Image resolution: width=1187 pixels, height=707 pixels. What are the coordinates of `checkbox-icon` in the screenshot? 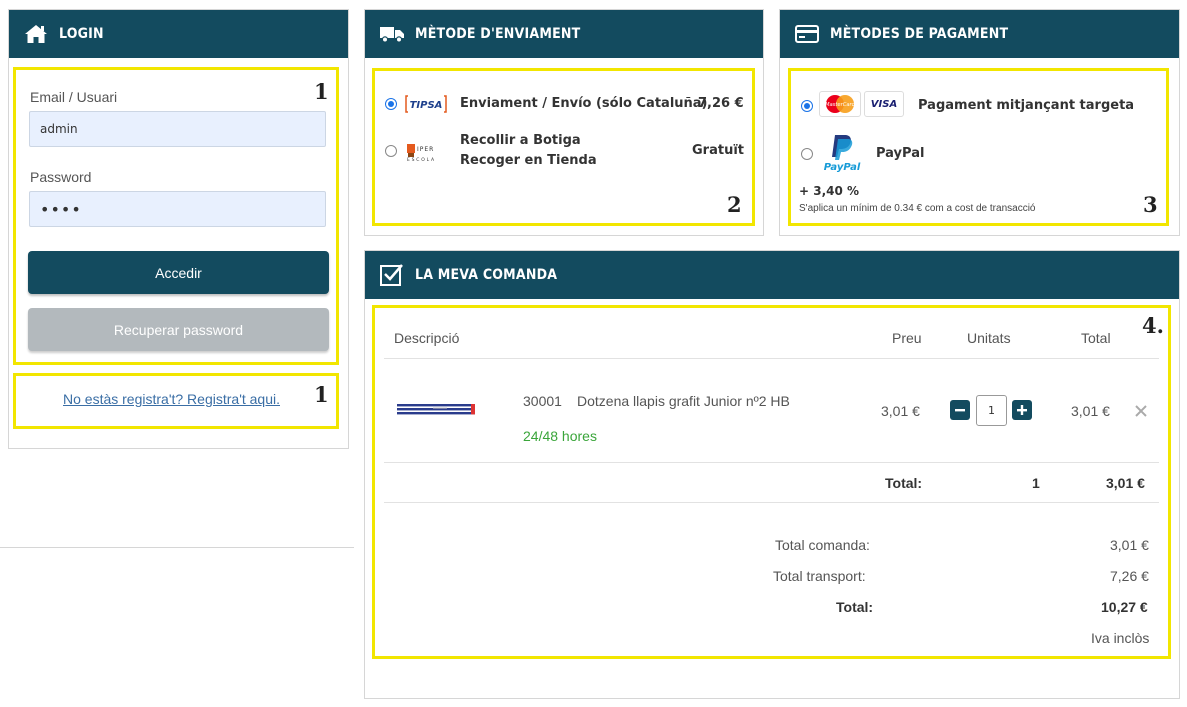 It's located at (392, 275).